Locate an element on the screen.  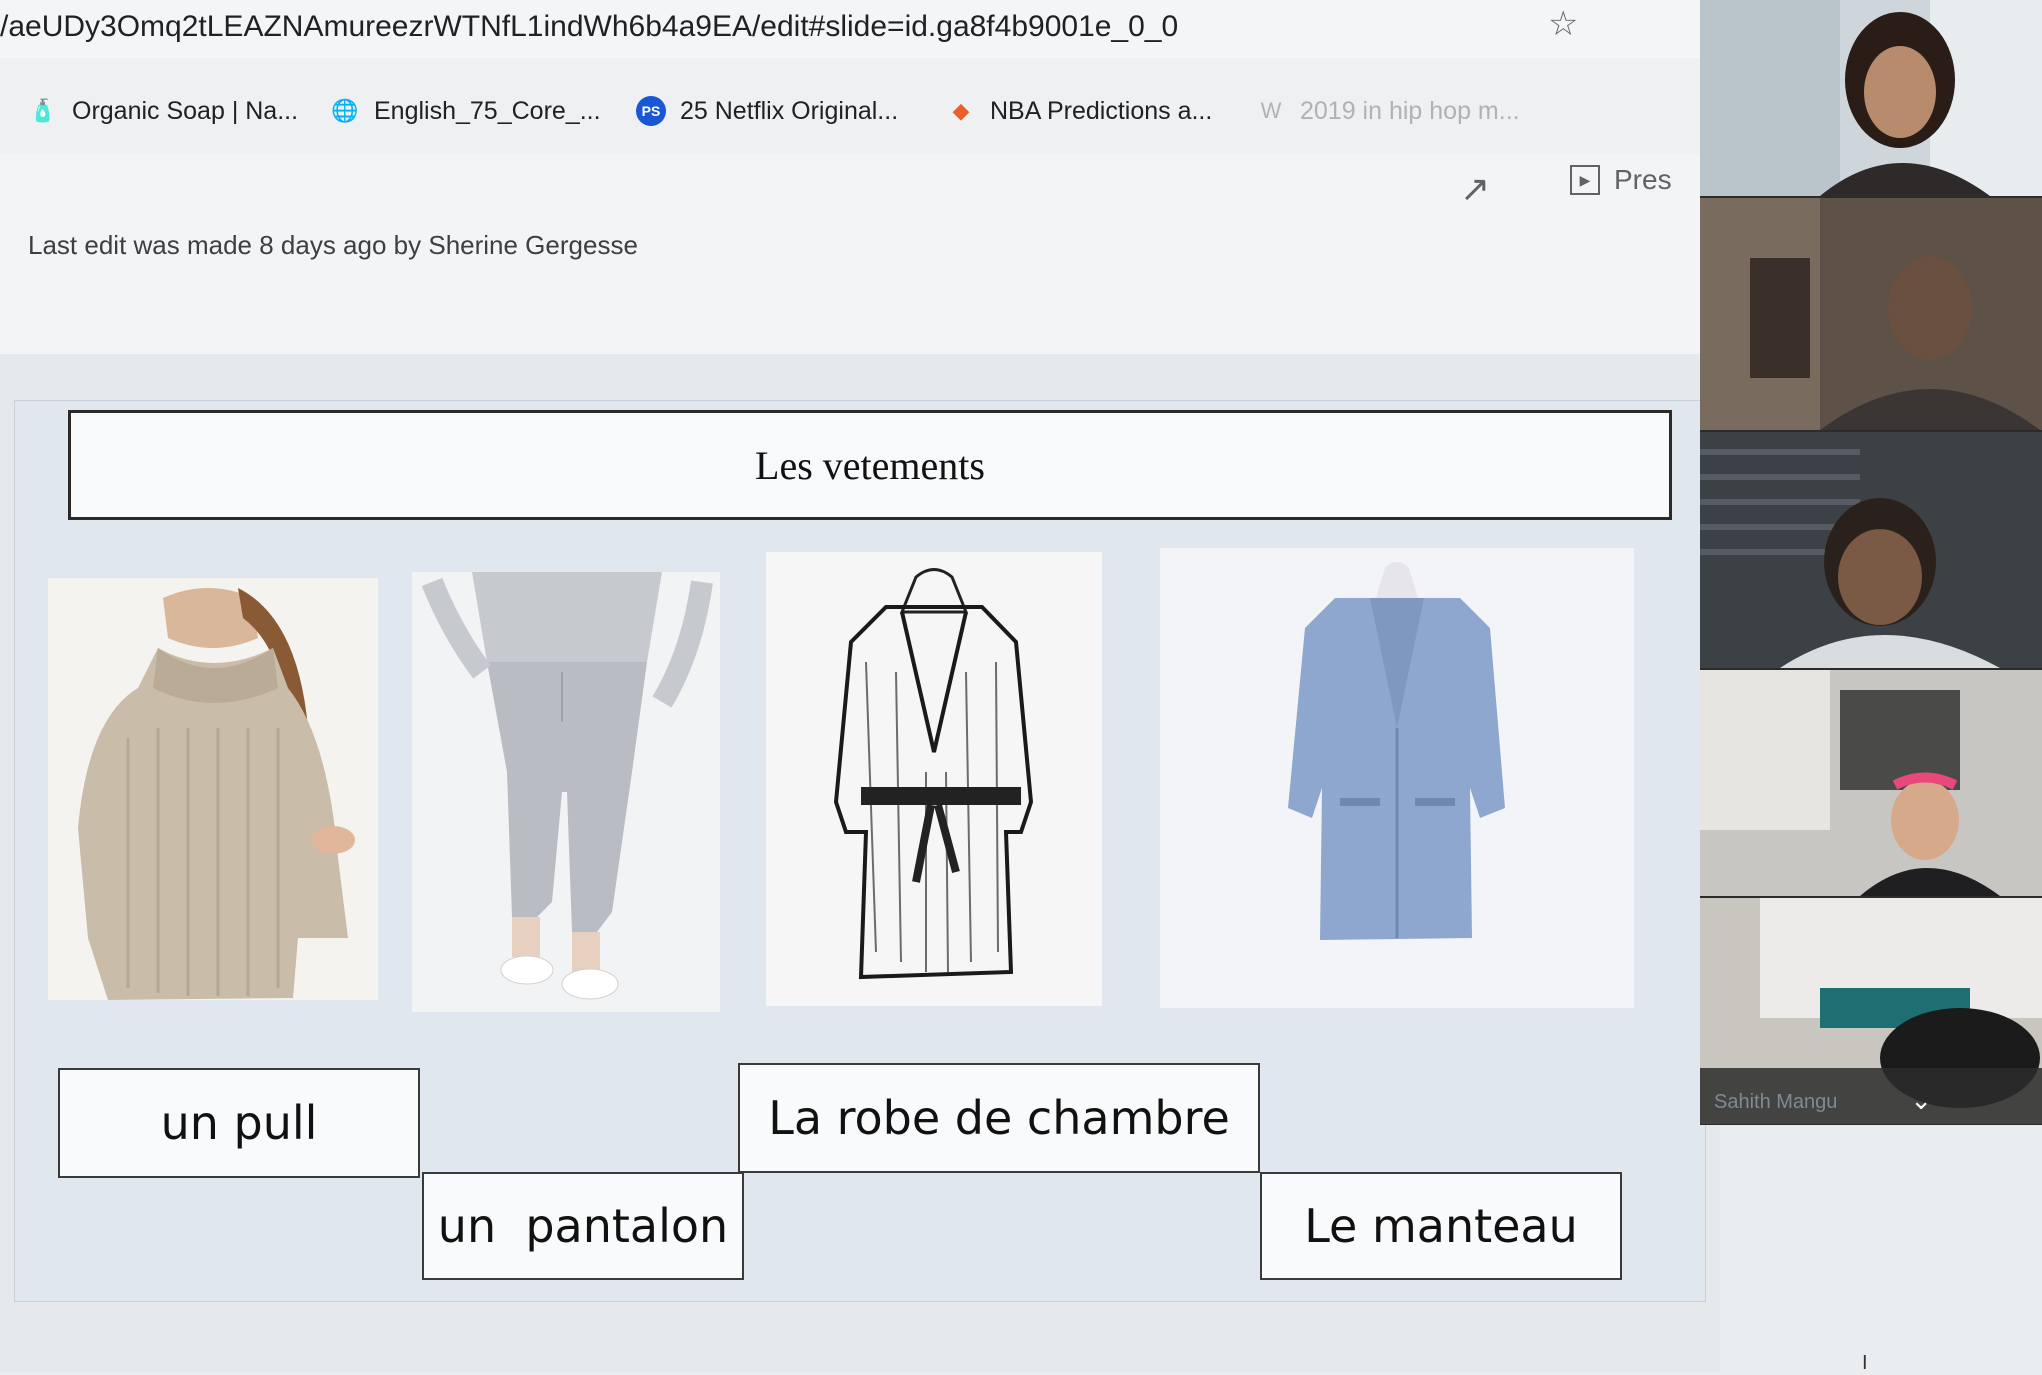
robe-image is located at coordinates (934, 779).